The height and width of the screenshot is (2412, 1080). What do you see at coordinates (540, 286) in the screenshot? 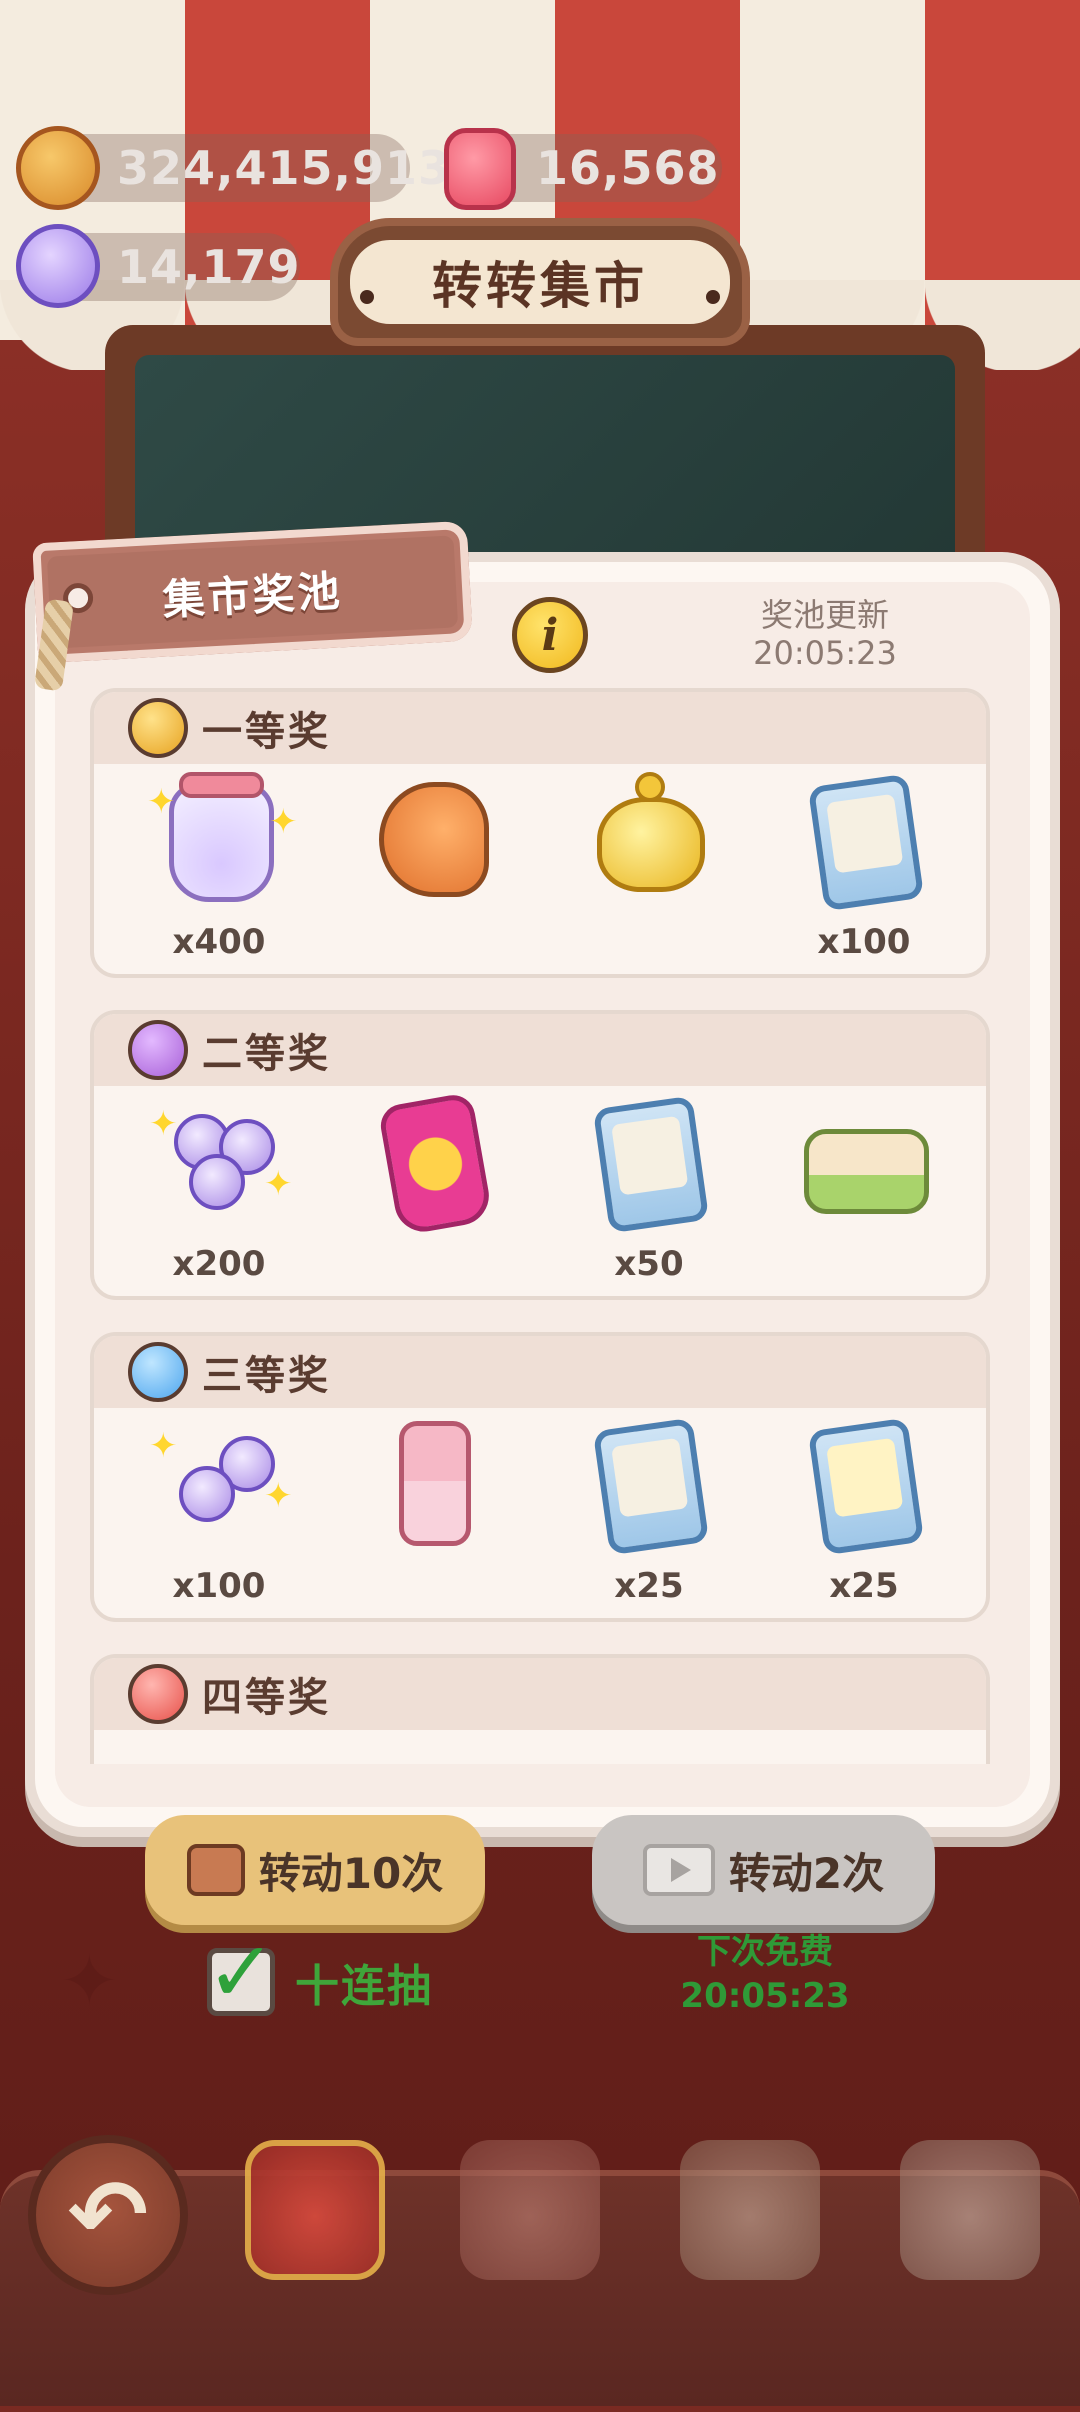
I see `page-title: 转转集市` at bounding box center [540, 286].